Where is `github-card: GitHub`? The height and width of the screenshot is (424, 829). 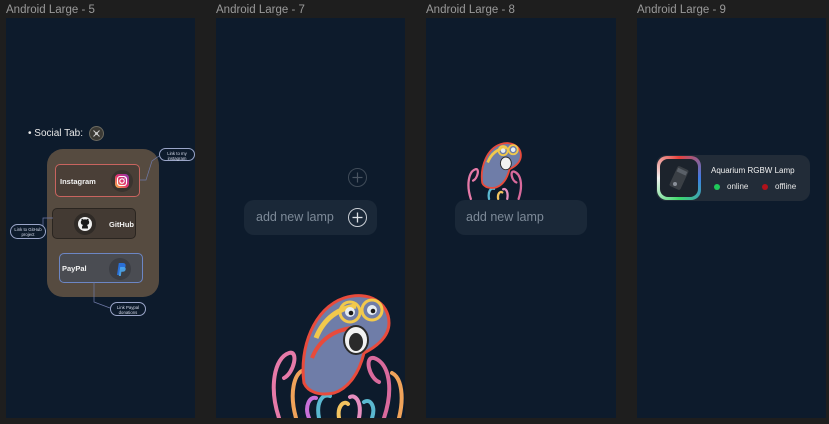 github-card: GitHub is located at coordinates (94, 223).